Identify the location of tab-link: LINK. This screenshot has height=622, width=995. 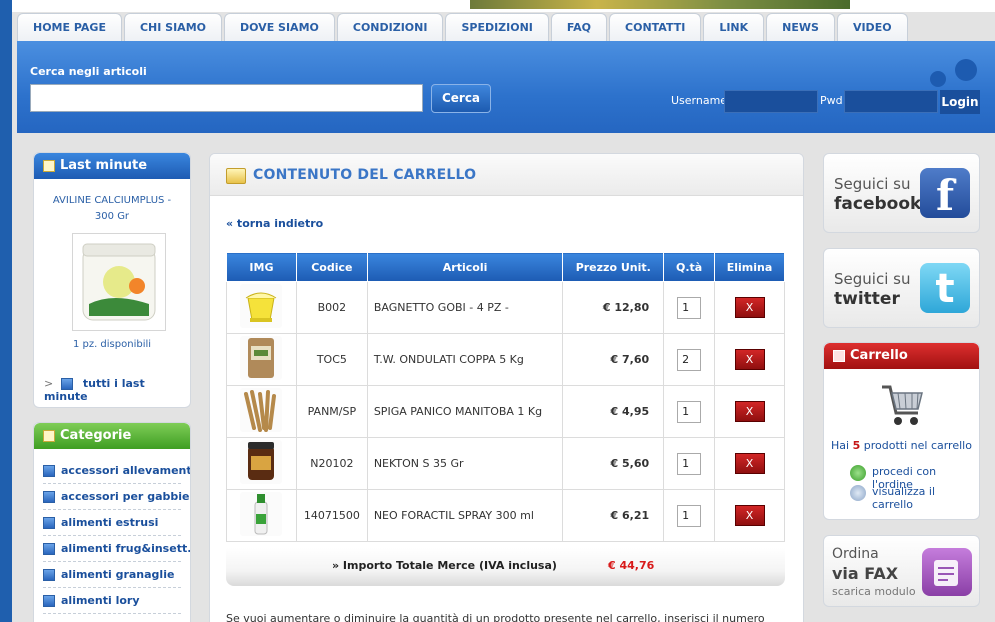
(734, 27).